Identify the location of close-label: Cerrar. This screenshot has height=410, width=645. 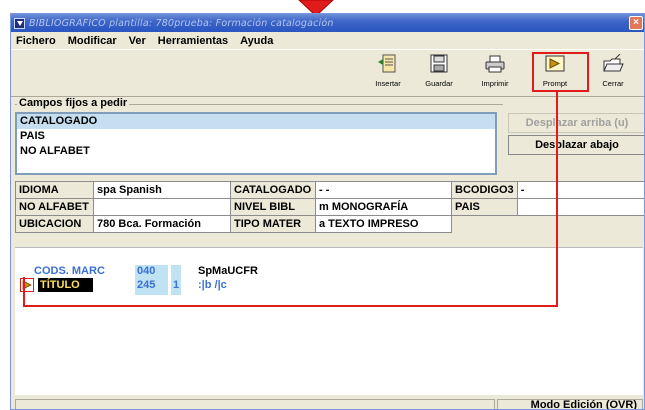
(613, 83).